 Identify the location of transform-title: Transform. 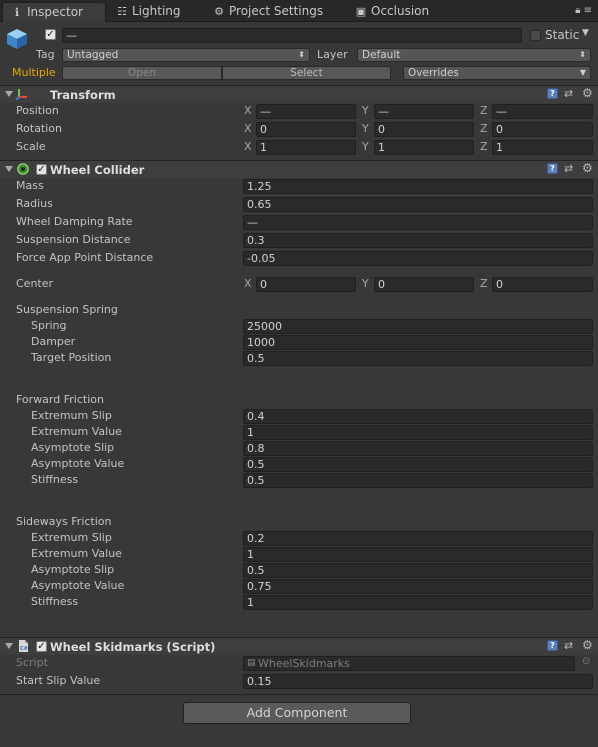
(83, 95).